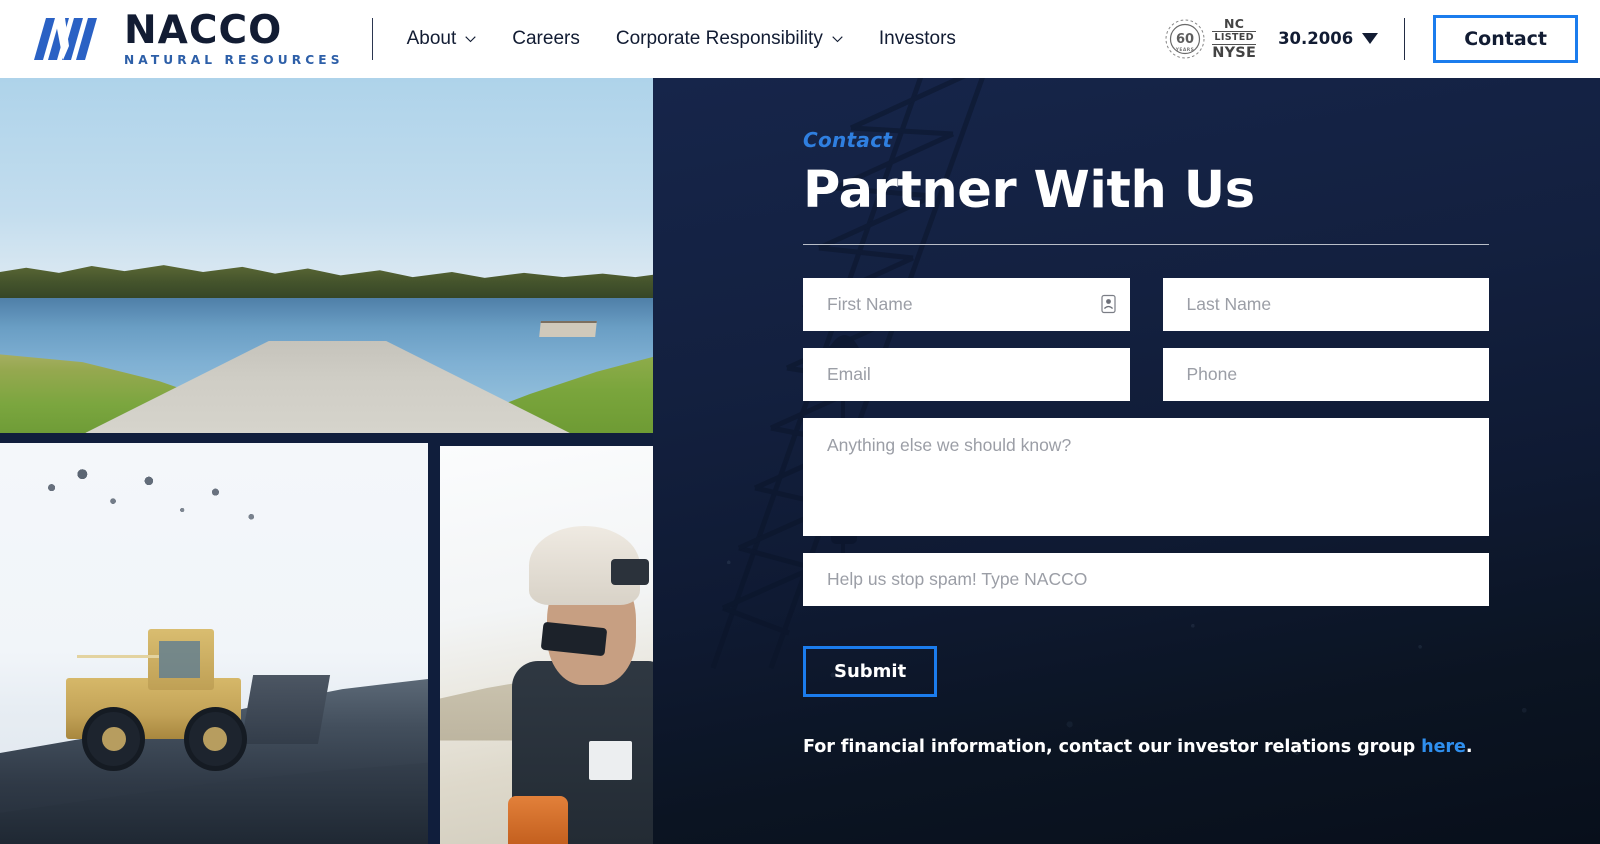 The height and width of the screenshot is (844, 1600). What do you see at coordinates (65, 39) in the screenshot?
I see `nacco-chevron-logo-icon` at bounding box center [65, 39].